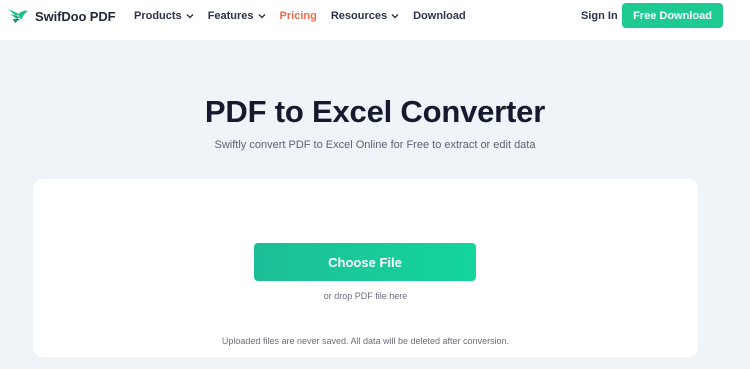 This screenshot has height=369, width=750. I want to click on nav-item-resources: Resources, so click(365, 16).